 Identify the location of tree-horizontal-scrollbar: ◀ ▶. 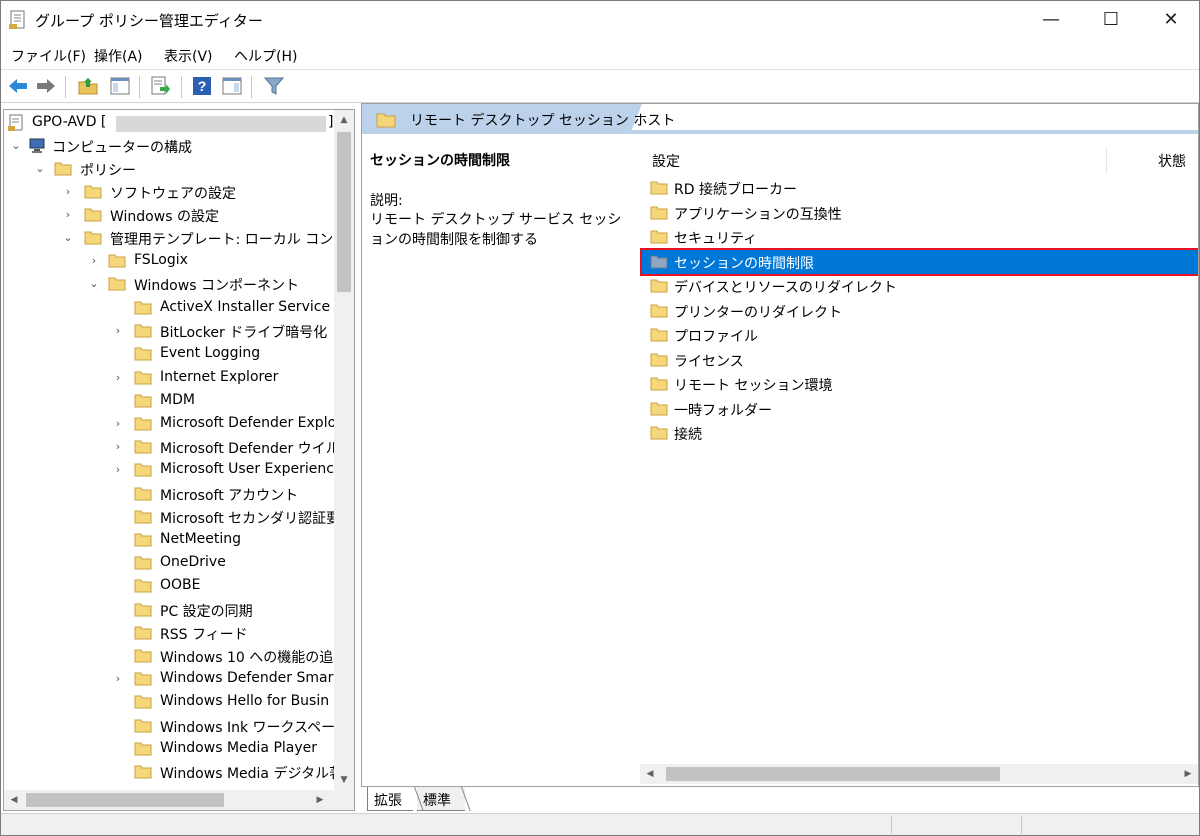
(179, 800).